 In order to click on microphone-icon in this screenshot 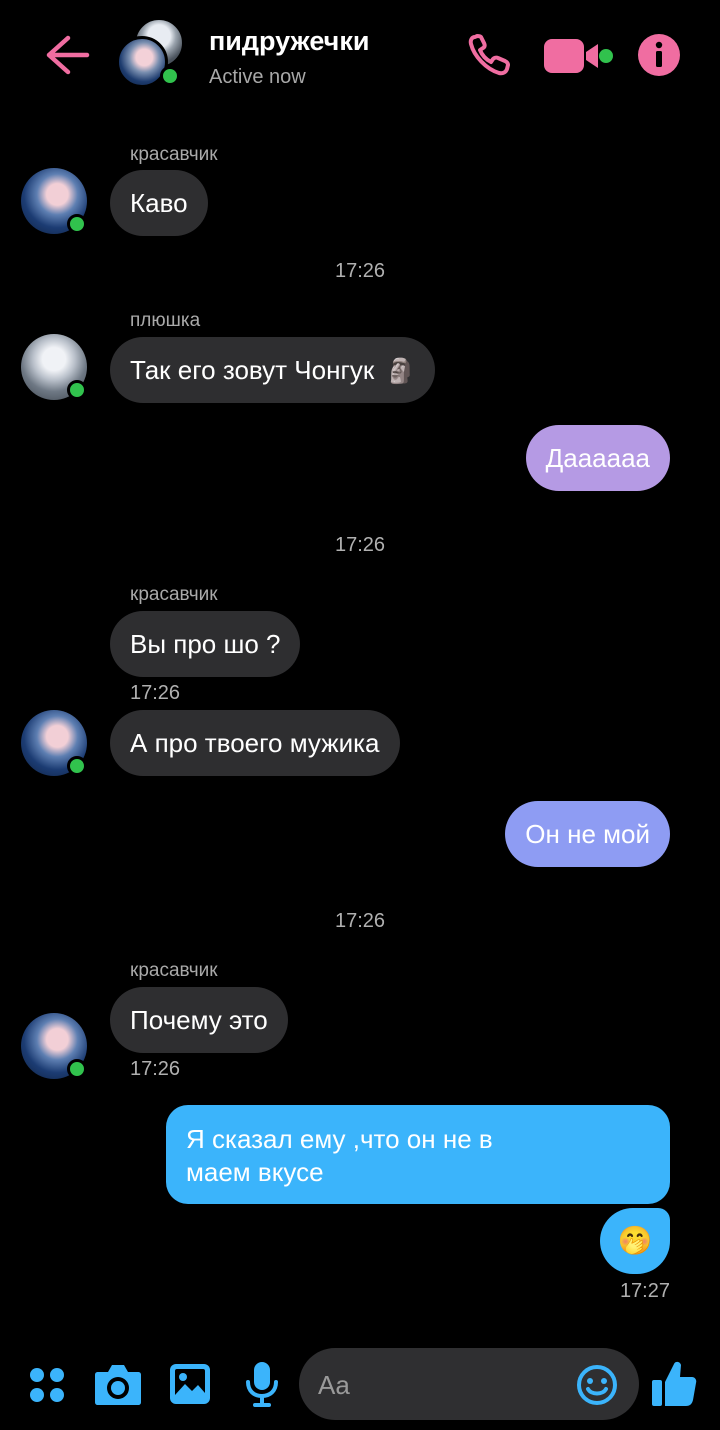, I will do `click(262, 1384)`.